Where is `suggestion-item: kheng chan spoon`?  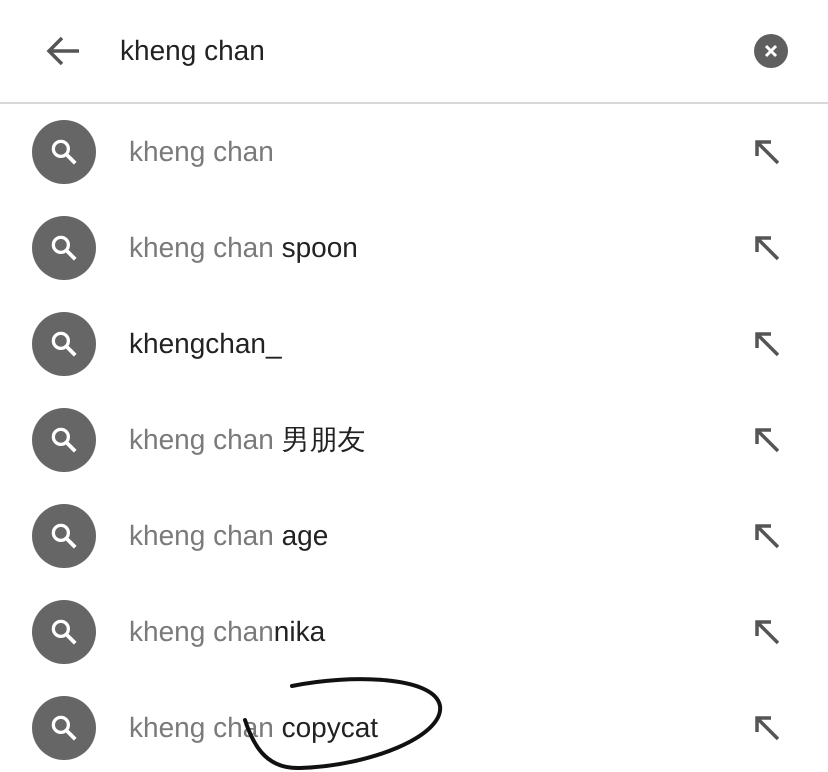
suggestion-item: kheng chan spoon is located at coordinates (414, 248).